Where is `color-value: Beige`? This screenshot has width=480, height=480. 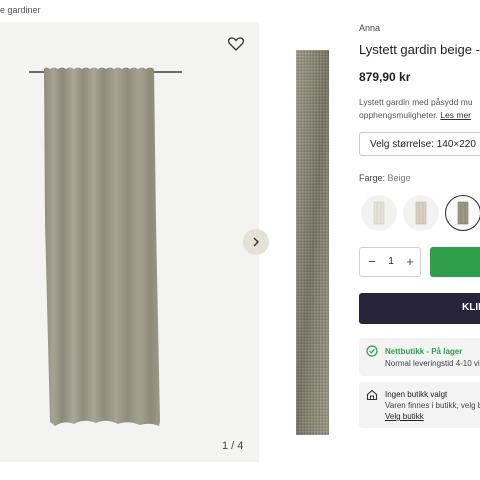 color-value: Beige is located at coordinates (399, 178).